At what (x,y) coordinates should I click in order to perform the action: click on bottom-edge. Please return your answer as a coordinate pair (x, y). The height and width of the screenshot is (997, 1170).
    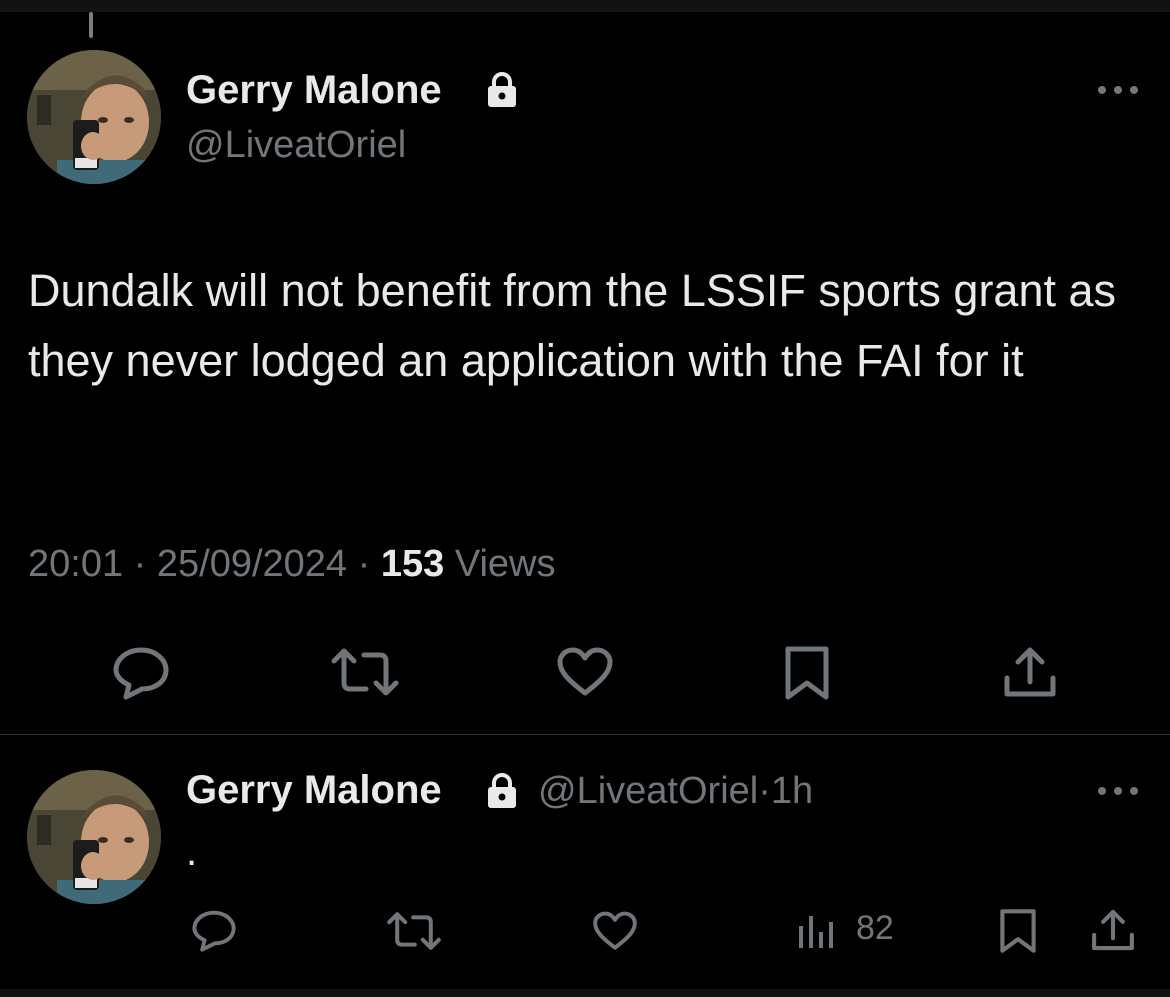
    Looking at the image, I should click on (585, 993).